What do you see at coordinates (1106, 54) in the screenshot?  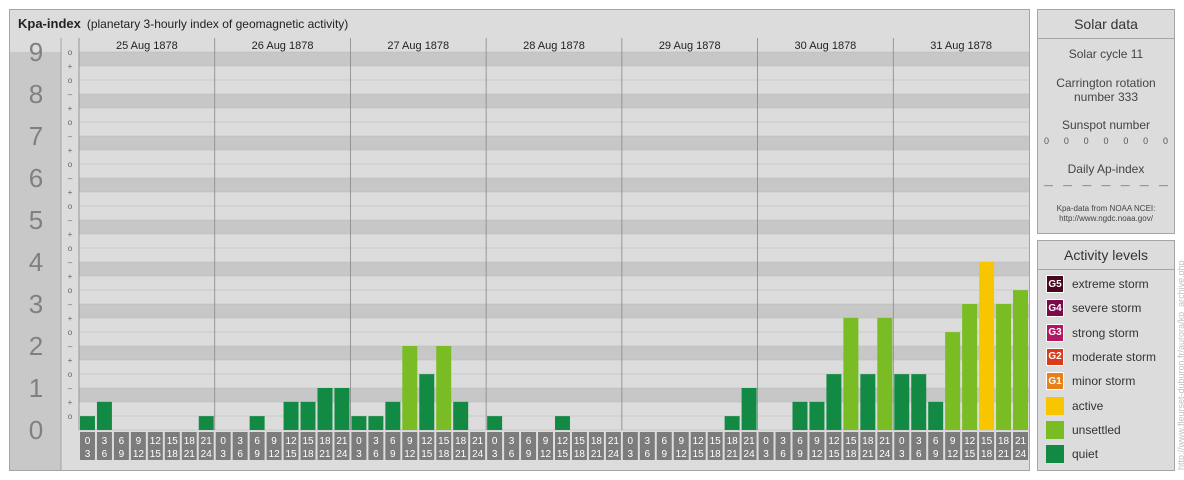 I see `solar-cycle: Solar cycle 11` at bounding box center [1106, 54].